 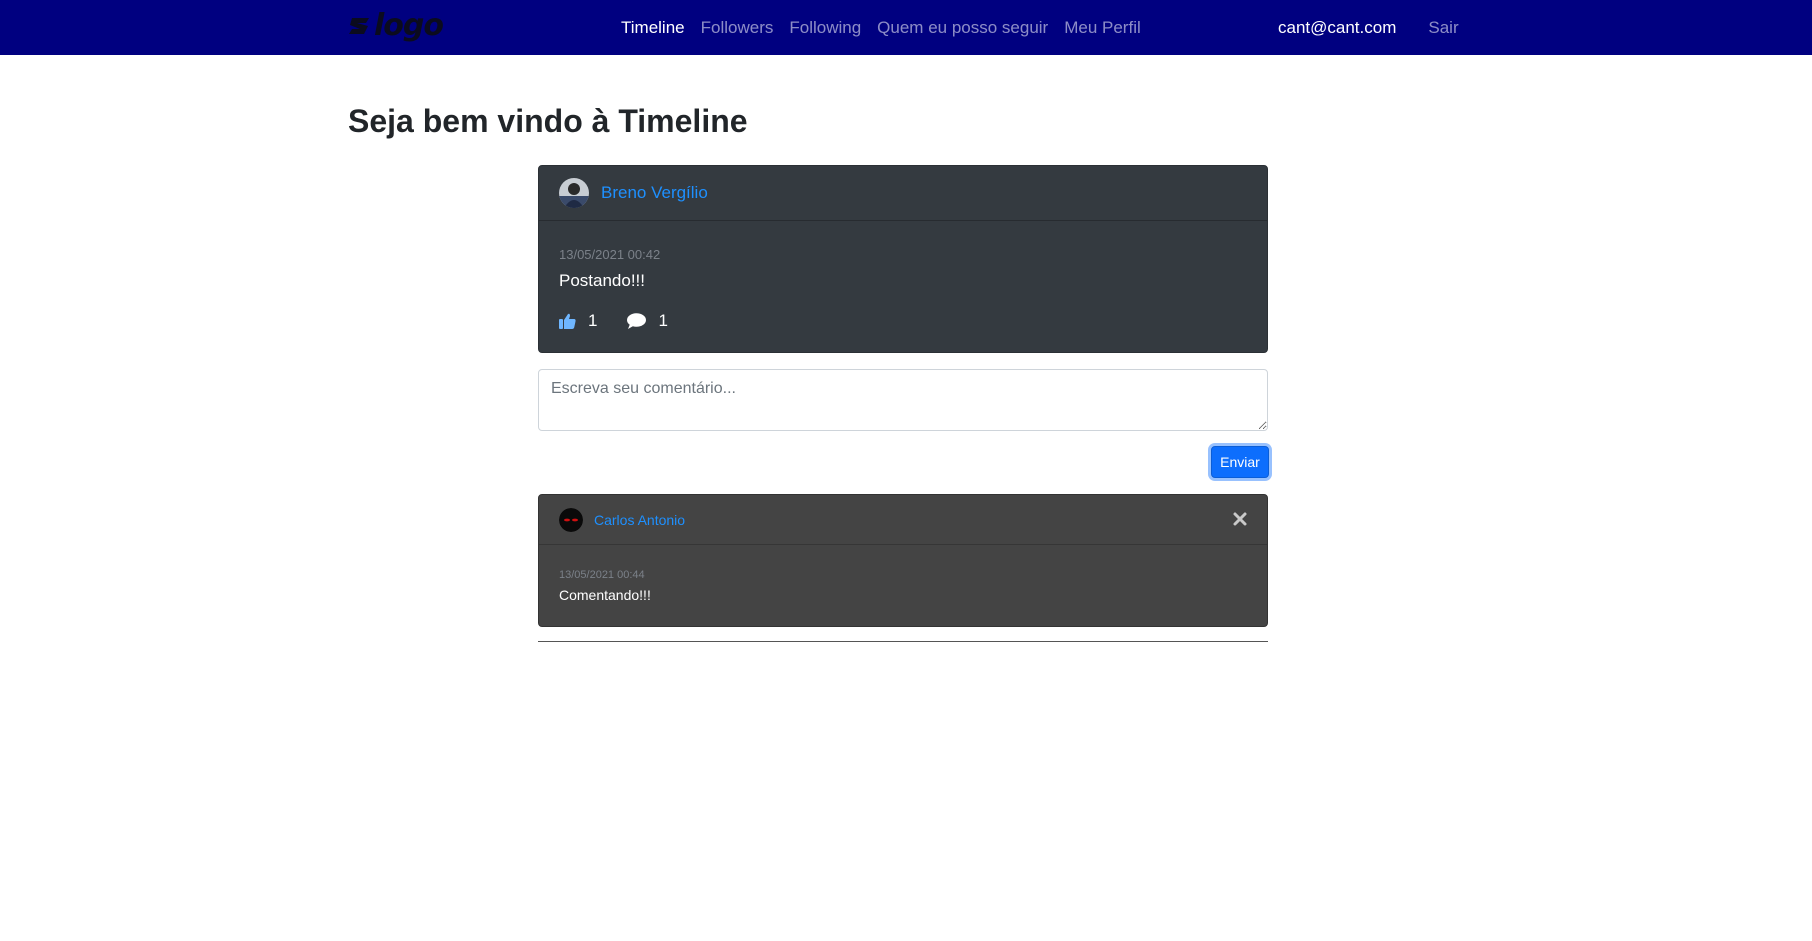 I want to click on post-text: Postando!!!, so click(x=602, y=280).